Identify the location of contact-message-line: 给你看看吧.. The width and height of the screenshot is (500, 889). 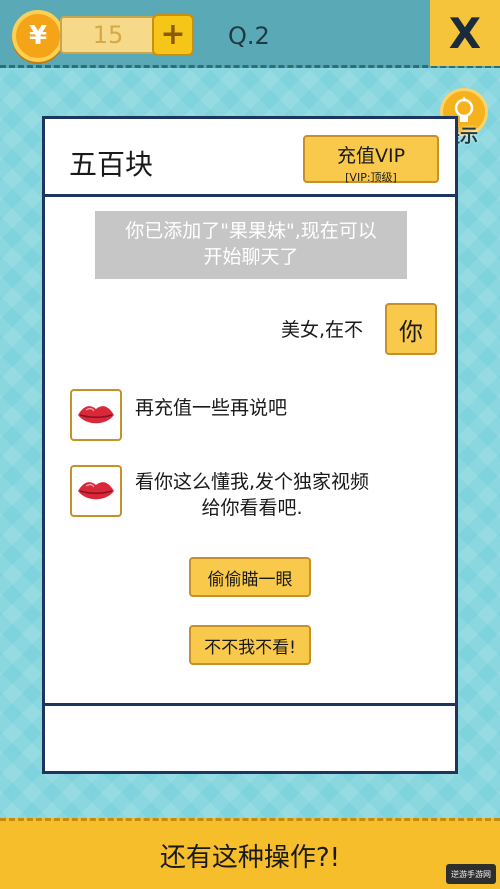
(252, 508).